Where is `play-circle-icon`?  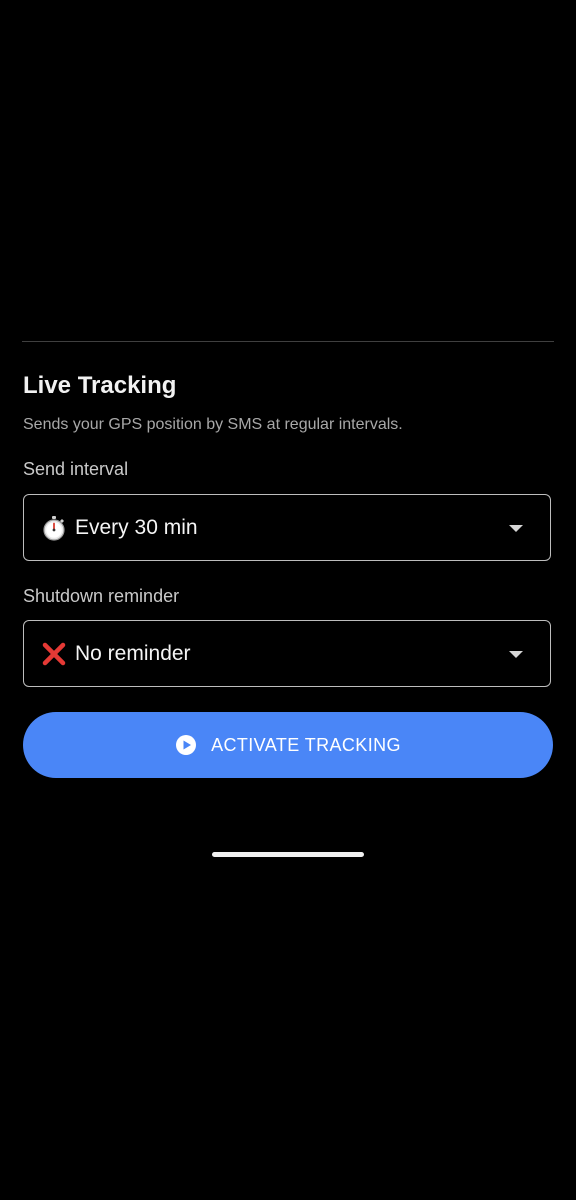 play-circle-icon is located at coordinates (186, 745).